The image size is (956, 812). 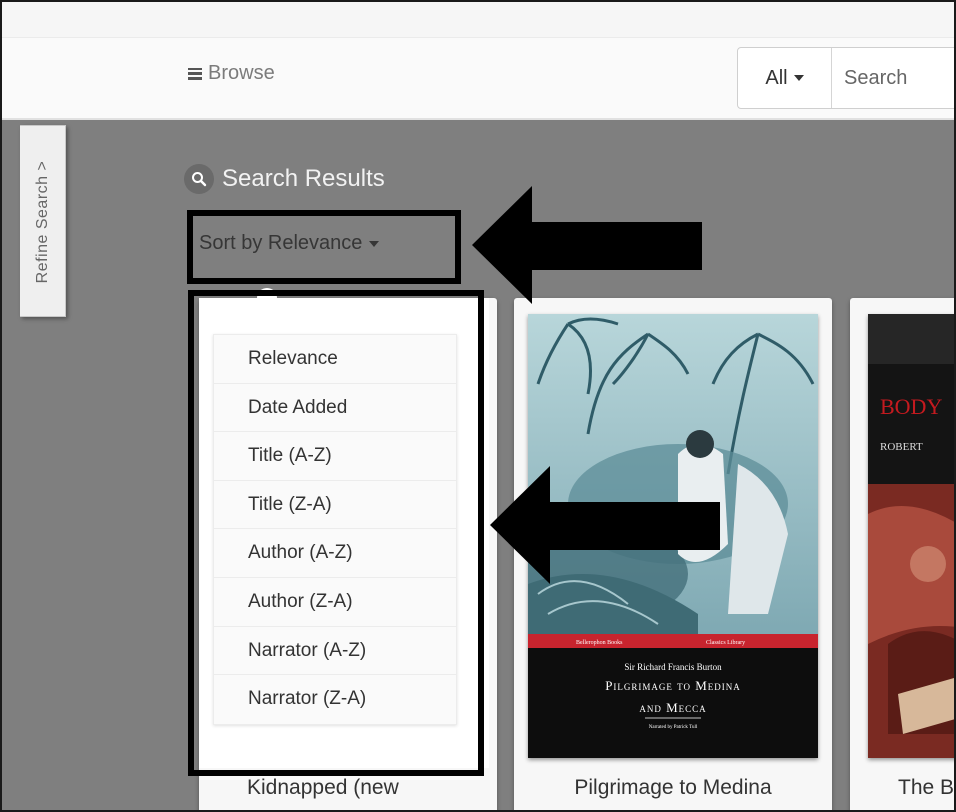 What do you see at coordinates (798, 78) in the screenshot?
I see `caret-down-icon` at bounding box center [798, 78].